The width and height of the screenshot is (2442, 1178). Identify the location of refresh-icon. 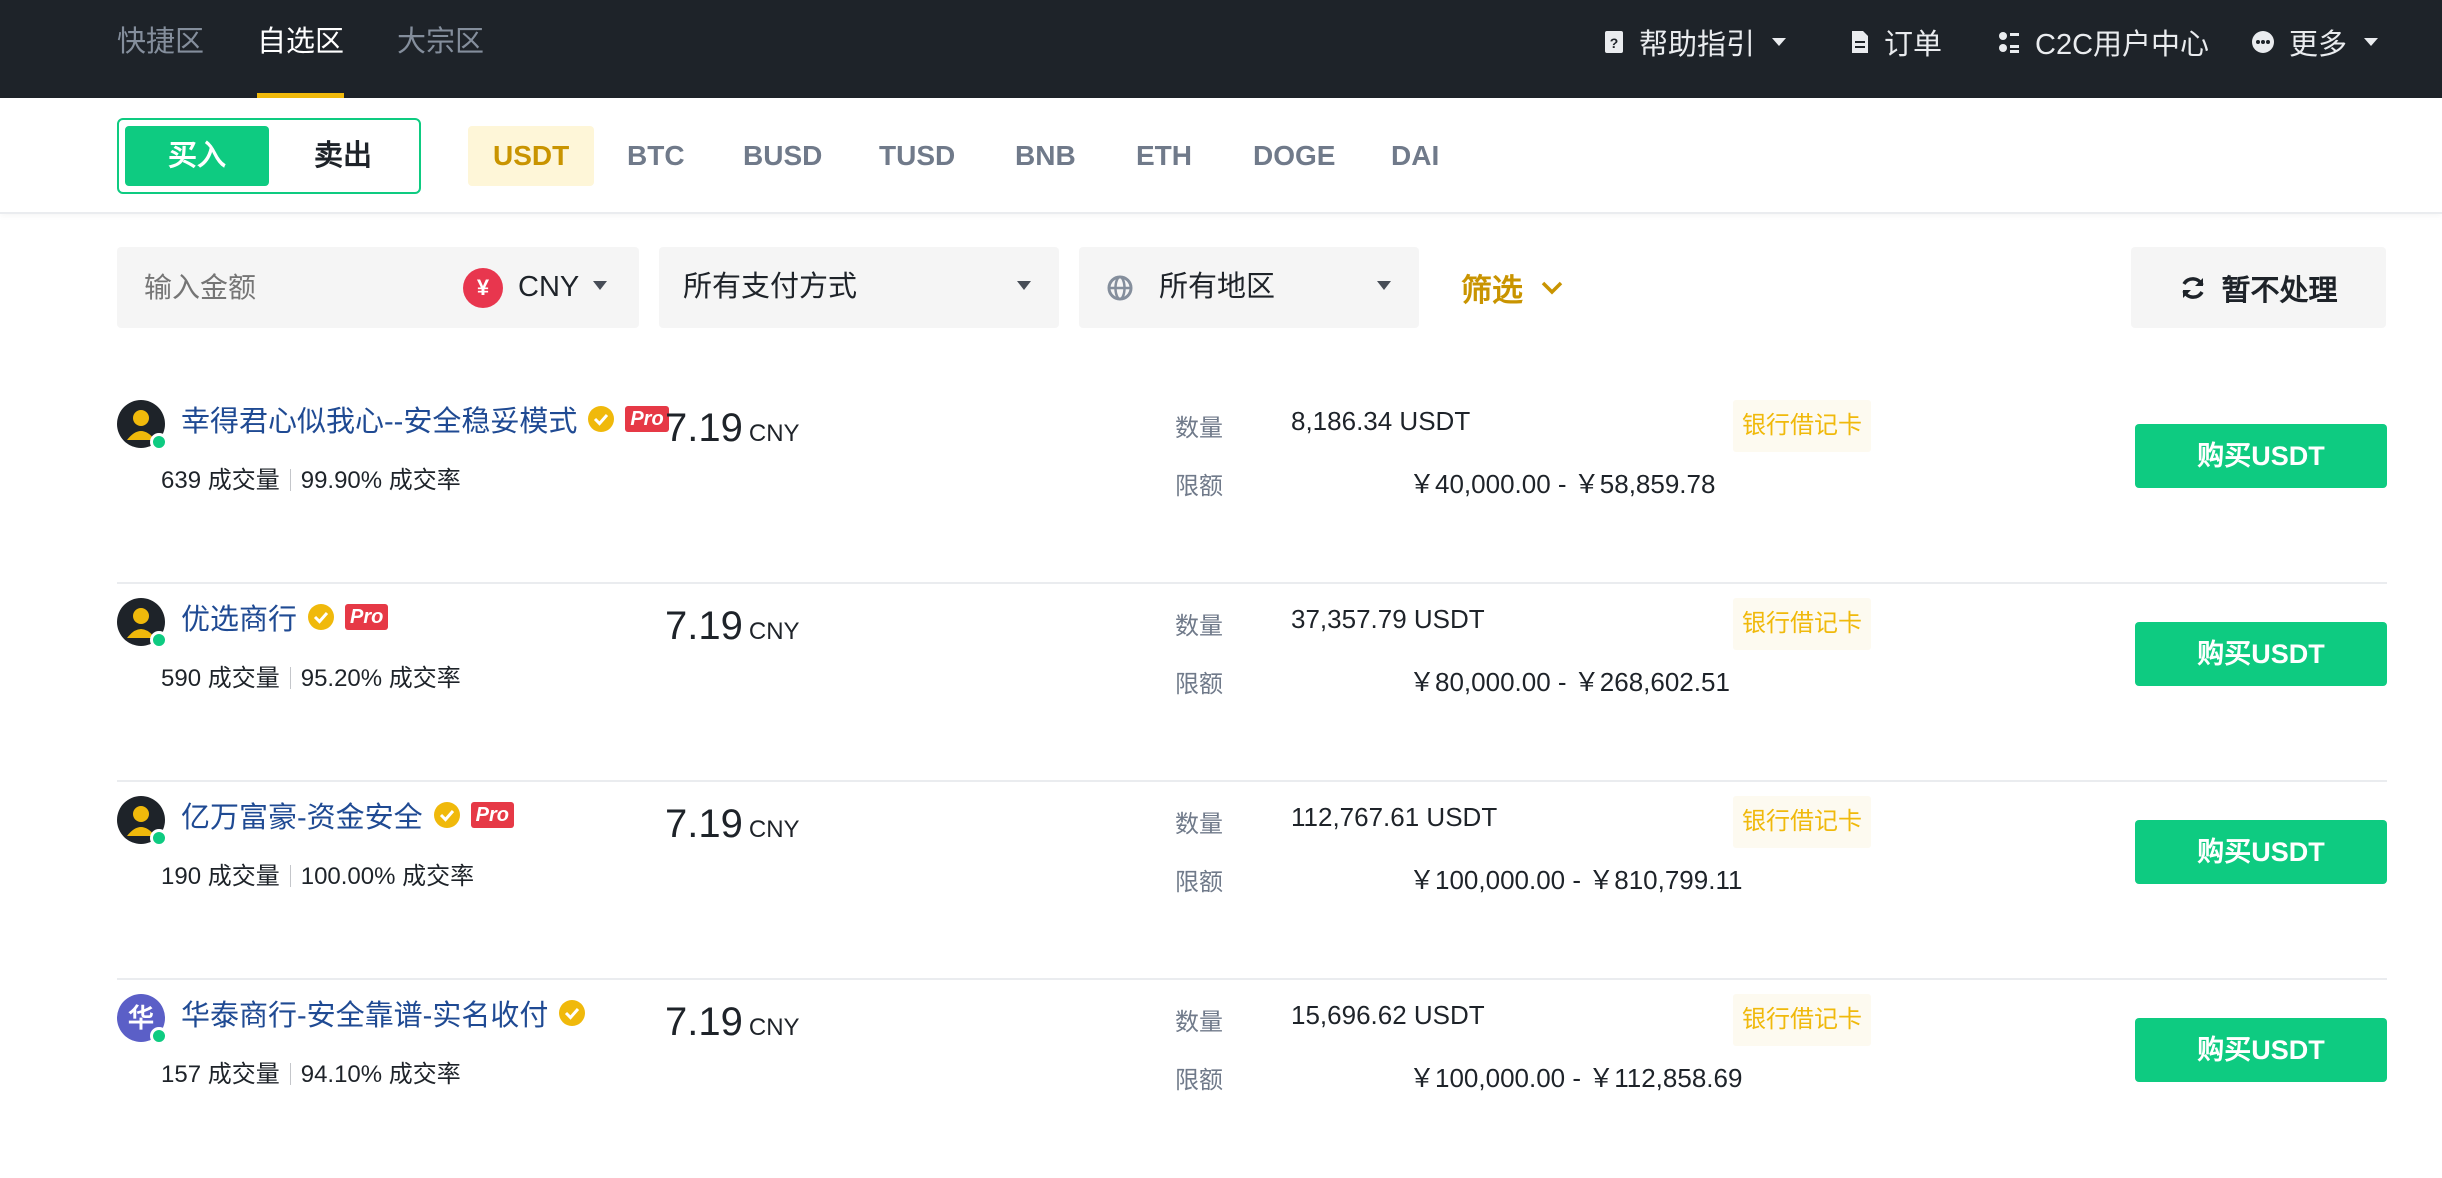
(2193, 287).